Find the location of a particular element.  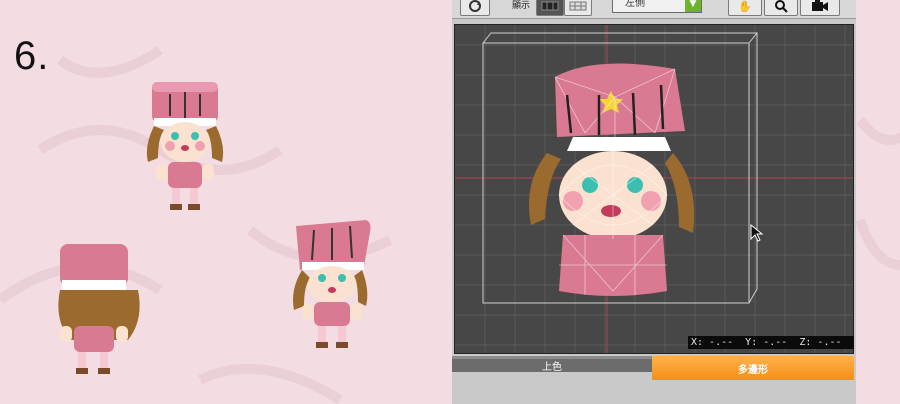

mode-tabs: 上色 多邊形 is located at coordinates (653, 368).